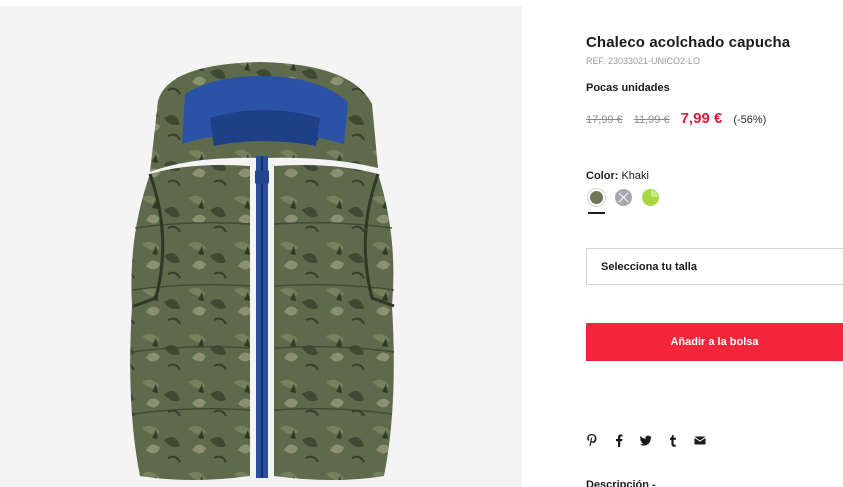 Image resolution: width=843 pixels, height=487 pixels. What do you see at coordinates (628, 88) in the screenshot?
I see `stock-note: Pocas unidades` at bounding box center [628, 88].